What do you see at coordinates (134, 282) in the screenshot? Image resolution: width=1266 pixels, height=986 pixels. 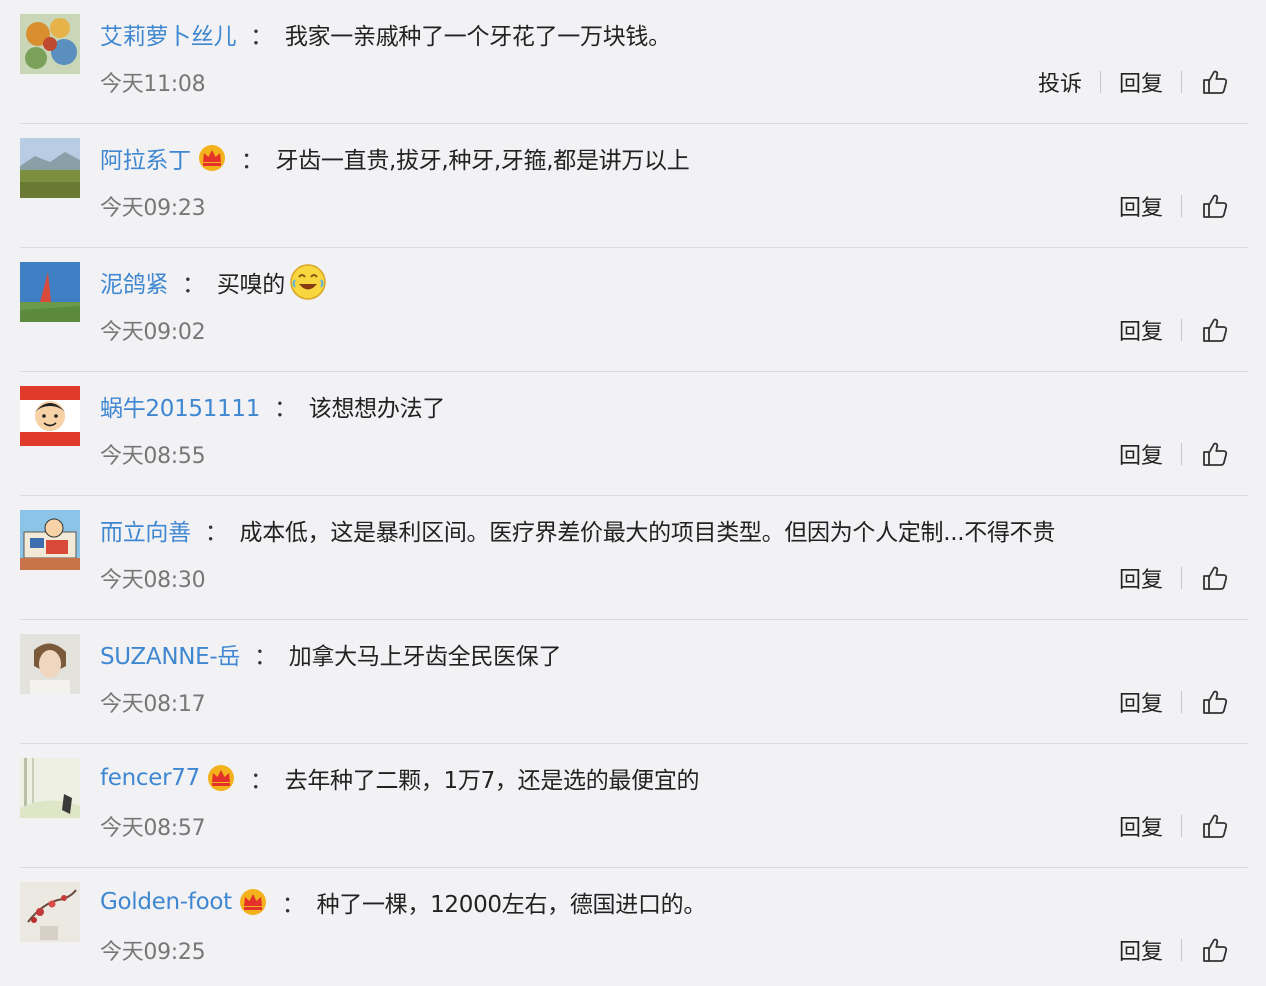 I see `username-link: 泥鸽紧` at bounding box center [134, 282].